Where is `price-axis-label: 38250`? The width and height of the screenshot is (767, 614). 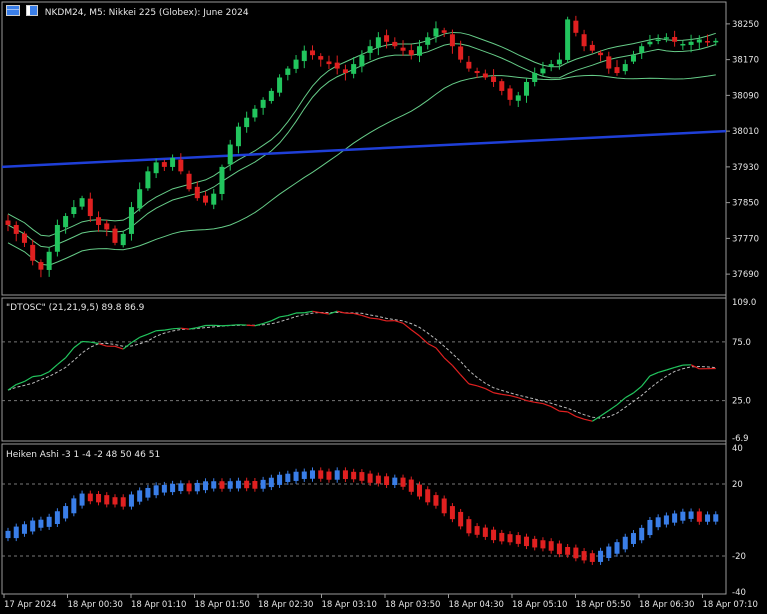
price-axis-label: 38250 is located at coordinates (745, 25).